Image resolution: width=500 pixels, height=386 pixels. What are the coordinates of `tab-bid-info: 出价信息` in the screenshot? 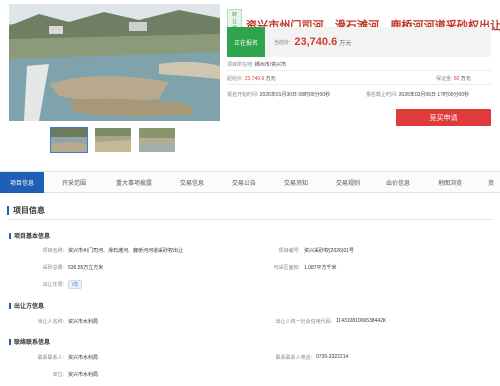 It's located at (398, 182).